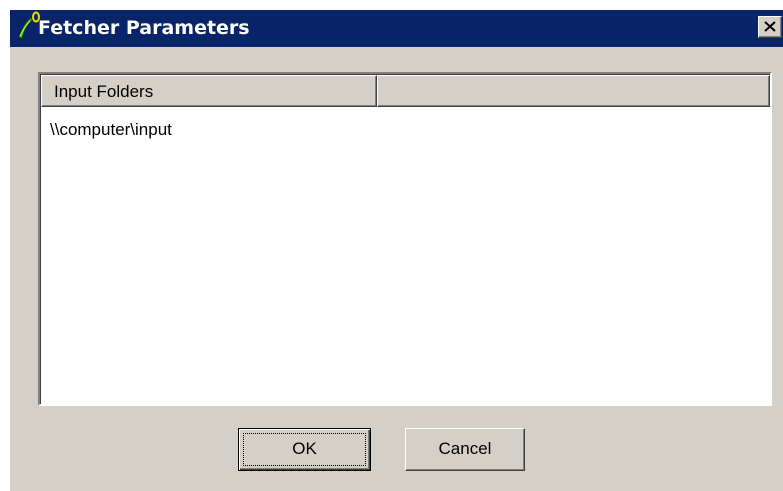 The width and height of the screenshot is (783, 491). I want to click on ok-button-label: OK, so click(304, 448).